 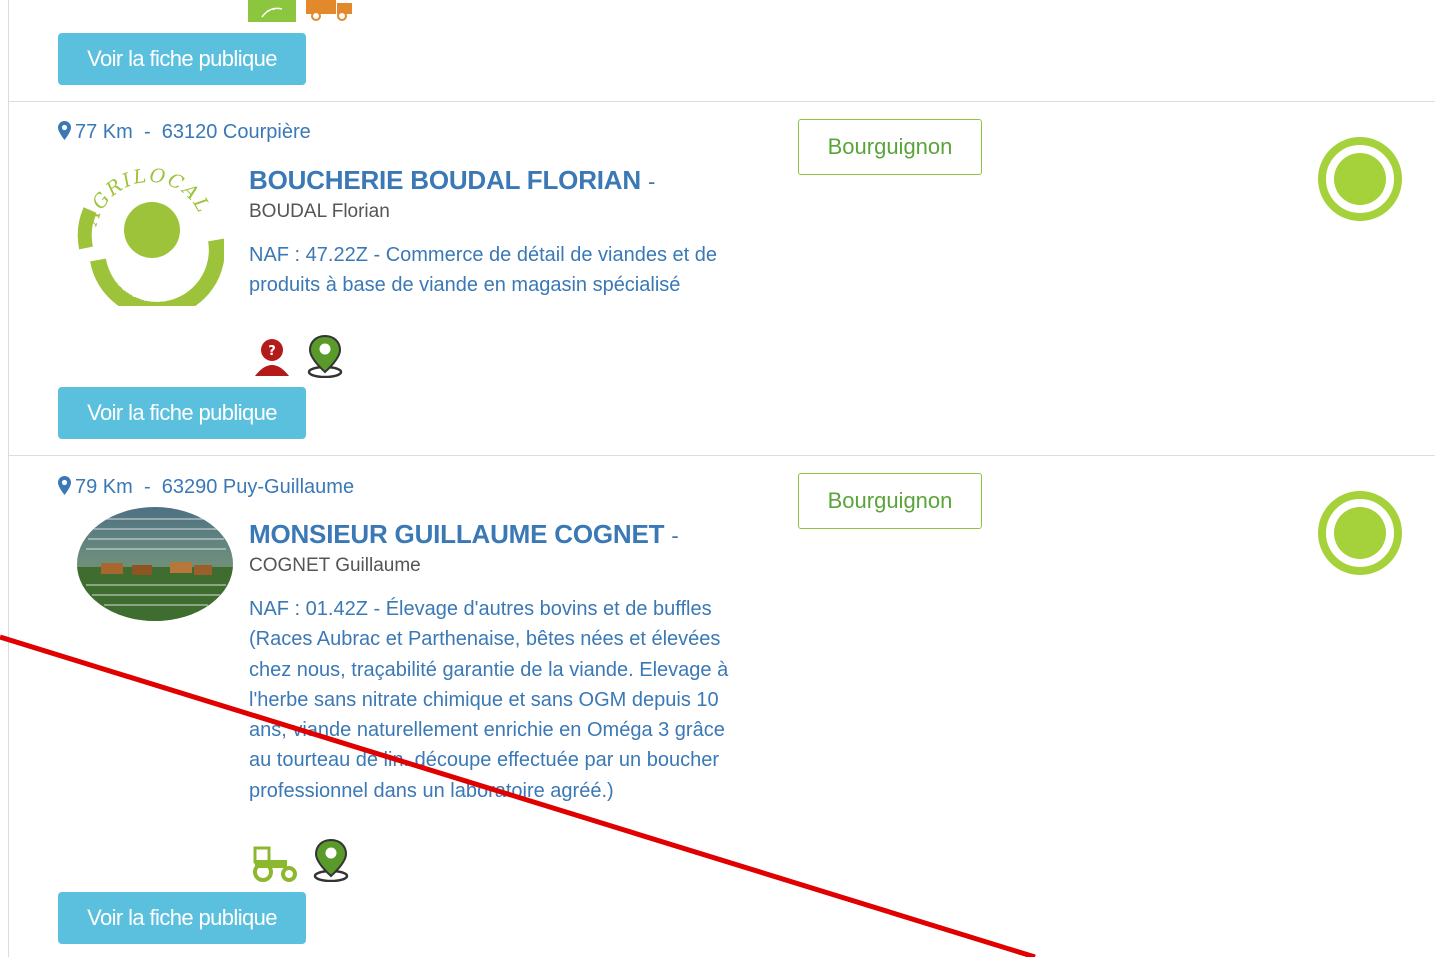 I want to click on location-line: 77 Km - 63120 Courpière, so click(x=184, y=132).